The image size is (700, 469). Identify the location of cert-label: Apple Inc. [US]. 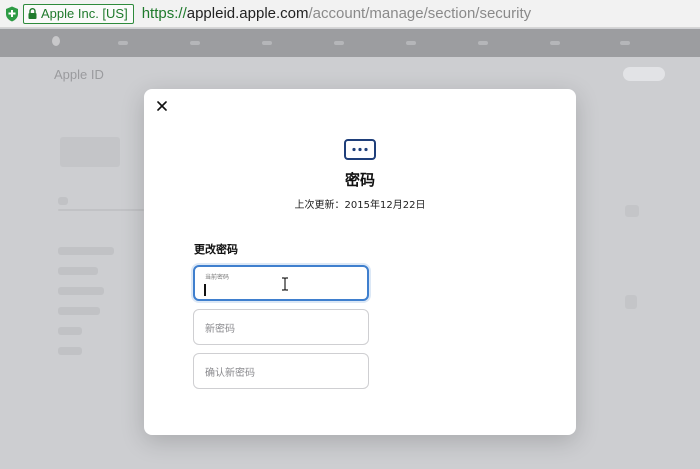
(84, 13).